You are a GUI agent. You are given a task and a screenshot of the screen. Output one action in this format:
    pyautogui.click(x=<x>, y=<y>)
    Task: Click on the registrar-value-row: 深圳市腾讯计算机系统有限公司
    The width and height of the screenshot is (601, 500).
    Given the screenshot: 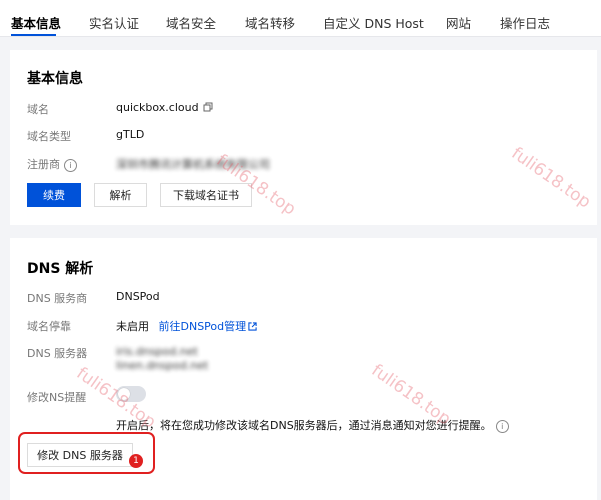 What is the action you would take?
    pyautogui.click(x=193, y=164)
    